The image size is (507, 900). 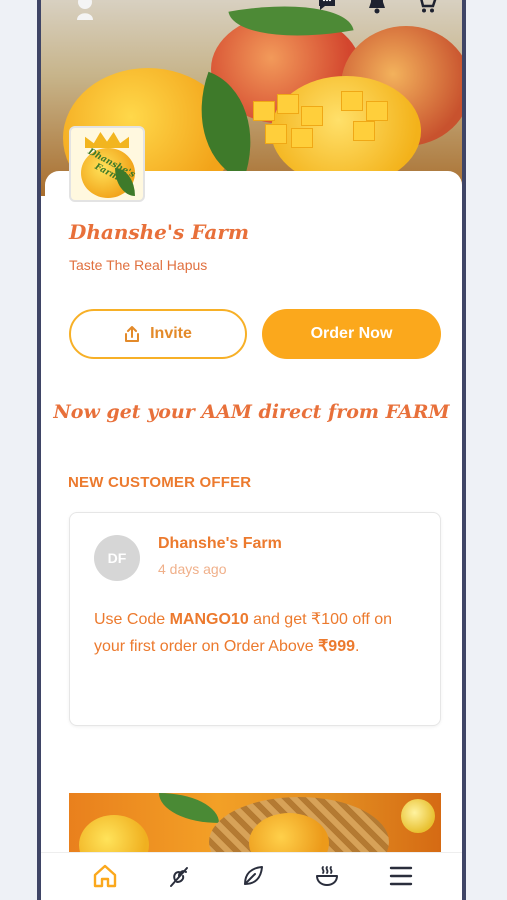 I want to click on order-now-label: Order Now, so click(x=351, y=333).